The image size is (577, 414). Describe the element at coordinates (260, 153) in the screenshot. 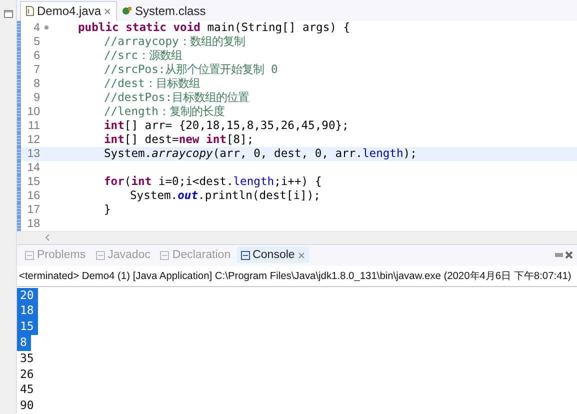

I see `code-line: System.arraycopy(arr, 0, dest, 0, arr.length);` at that location.